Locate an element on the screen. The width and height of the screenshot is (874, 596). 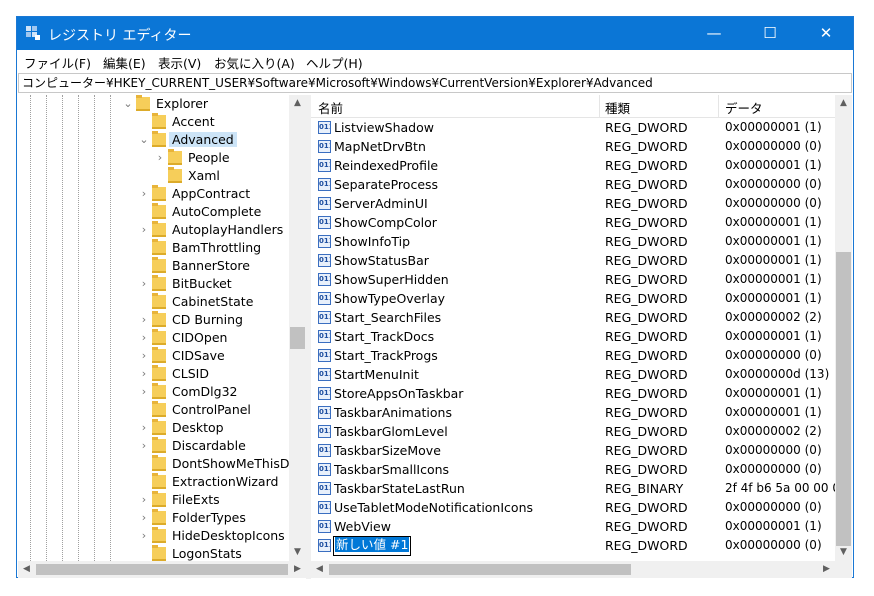
menu-file: ファイル(F) is located at coordinates (57, 62).